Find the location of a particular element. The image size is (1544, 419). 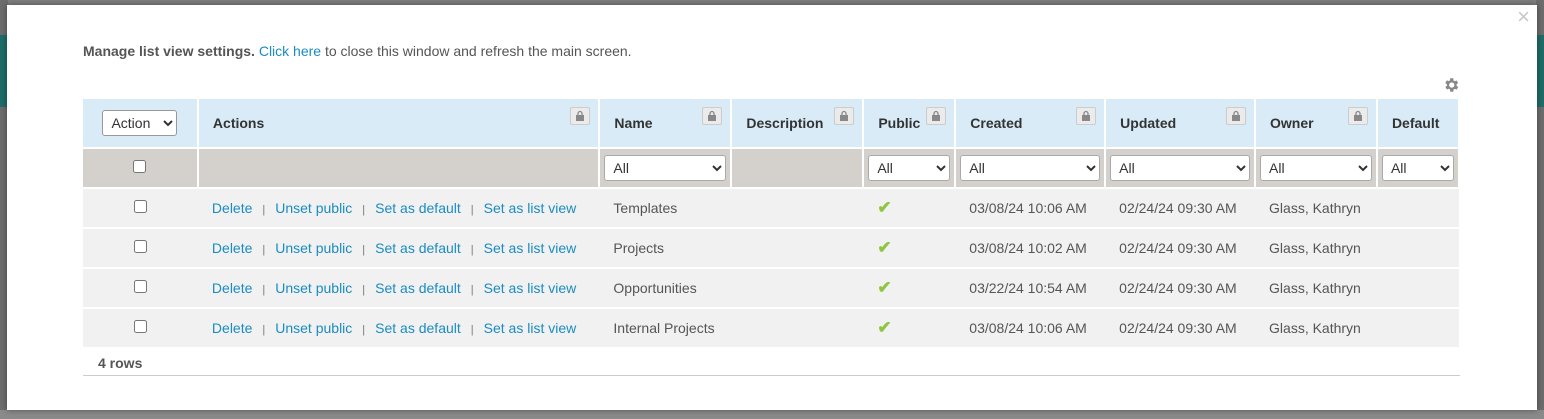

filter-name-cell: All is located at coordinates (666, 168).